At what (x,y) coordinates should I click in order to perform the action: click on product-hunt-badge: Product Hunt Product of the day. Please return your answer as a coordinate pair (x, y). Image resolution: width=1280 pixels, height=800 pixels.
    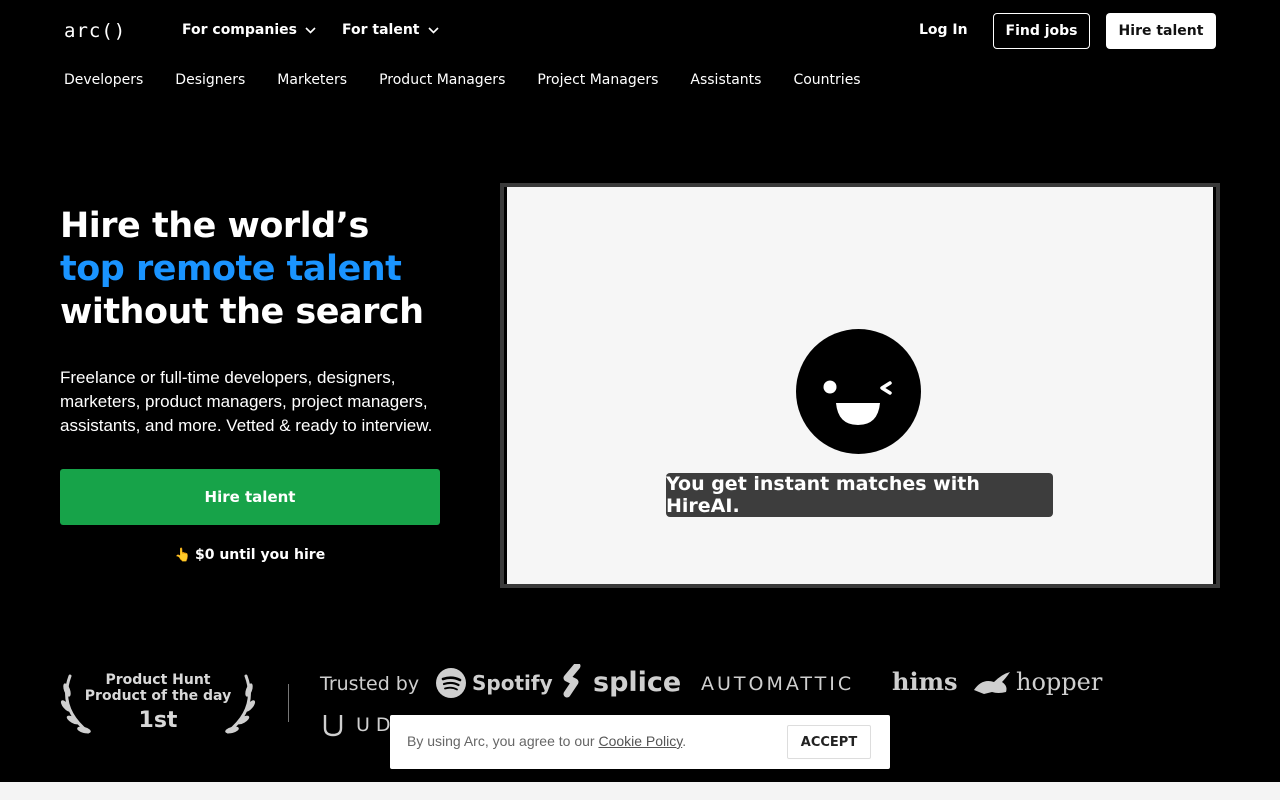
    Looking at the image, I should click on (158, 688).